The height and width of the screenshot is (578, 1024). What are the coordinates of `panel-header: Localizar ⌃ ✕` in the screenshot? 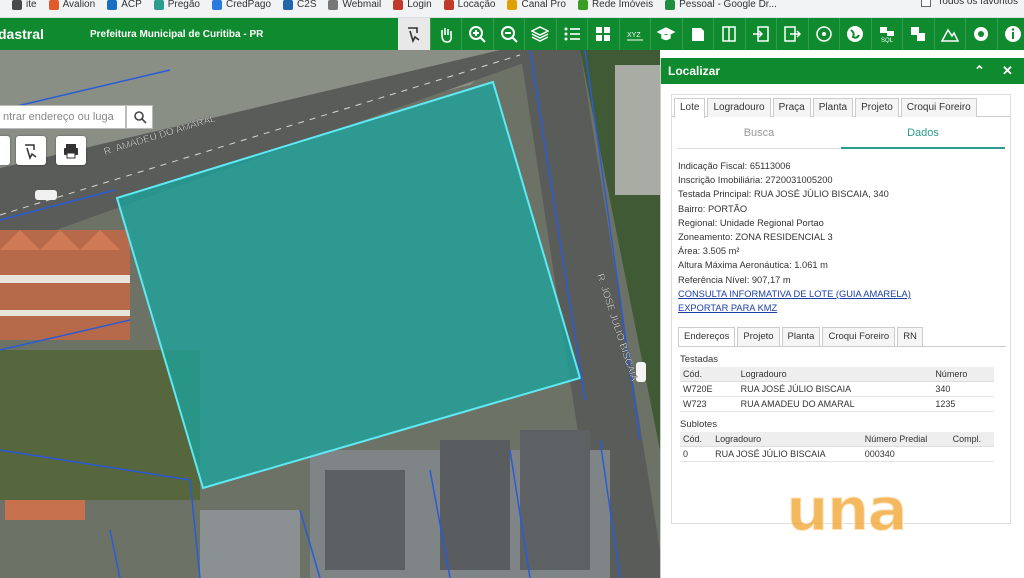 It's located at (842, 71).